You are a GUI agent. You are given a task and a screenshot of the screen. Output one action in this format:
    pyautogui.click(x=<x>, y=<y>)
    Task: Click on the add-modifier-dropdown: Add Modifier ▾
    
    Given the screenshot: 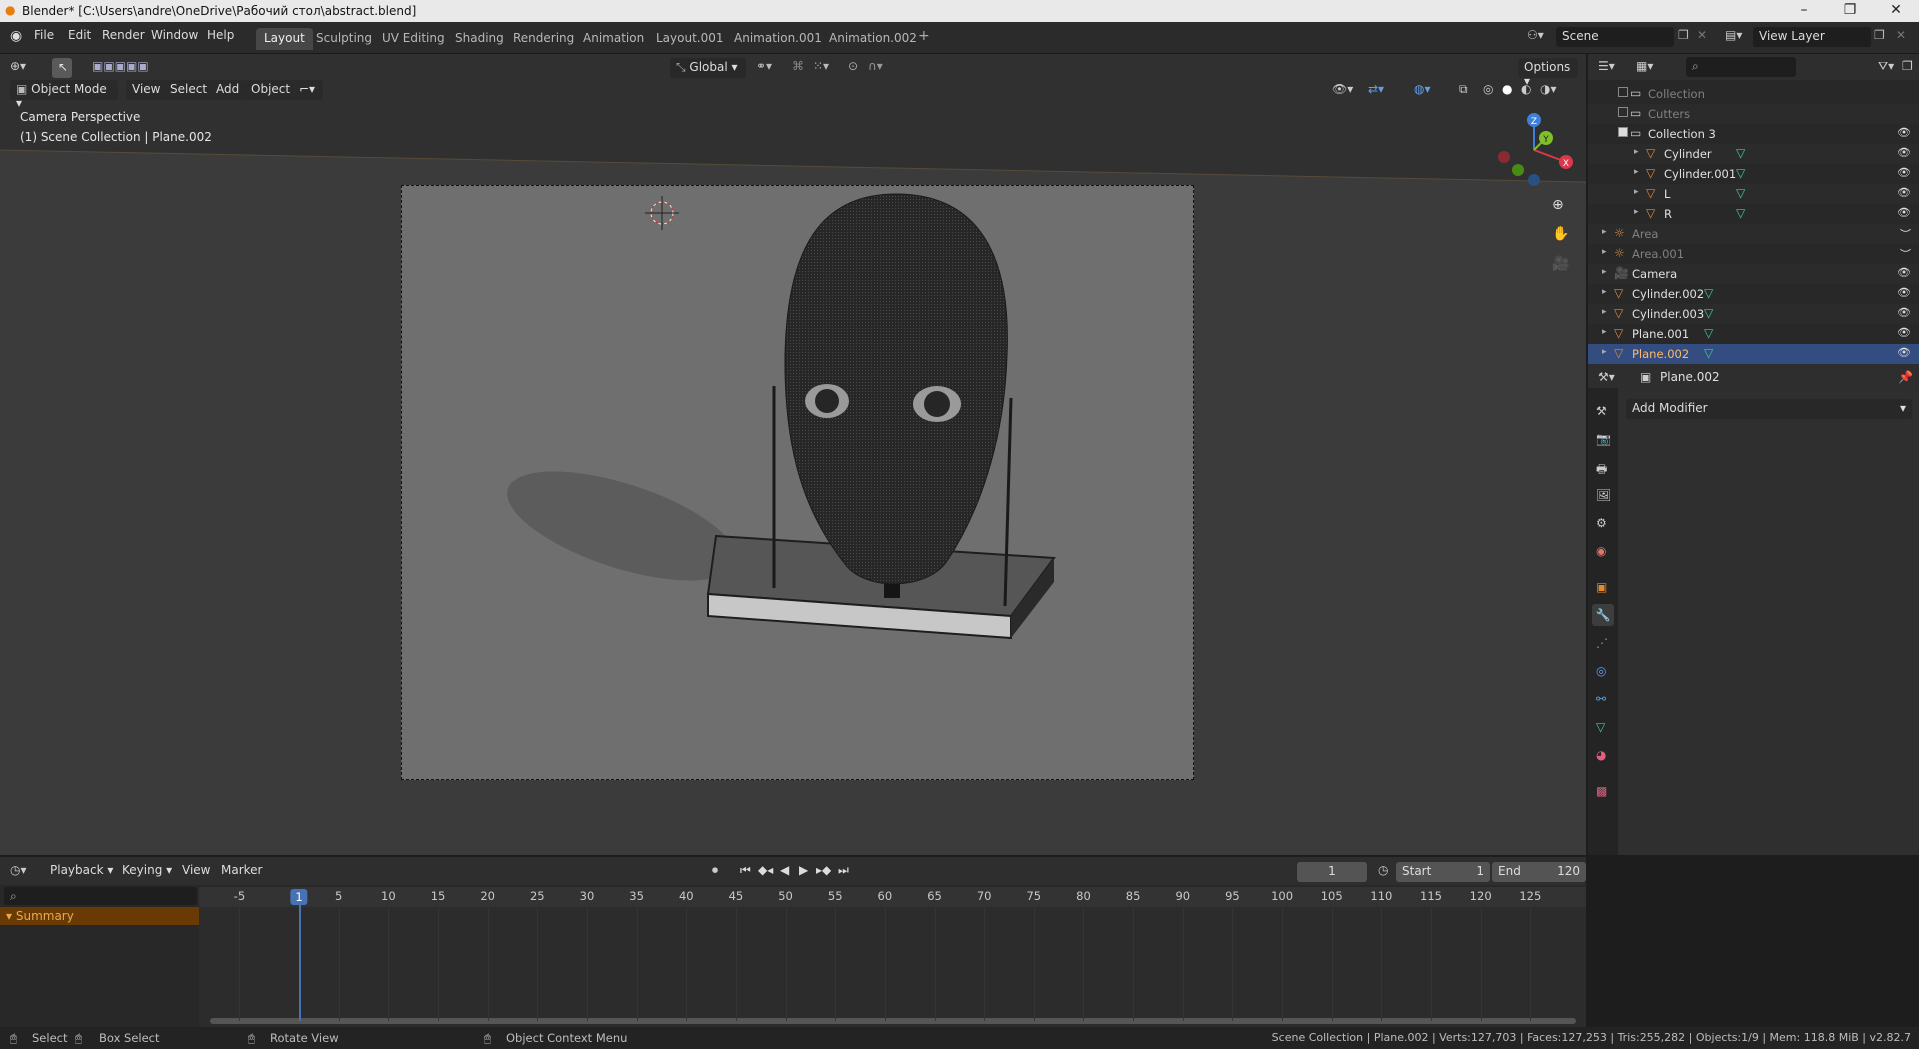 What is the action you would take?
    pyautogui.click(x=1769, y=409)
    